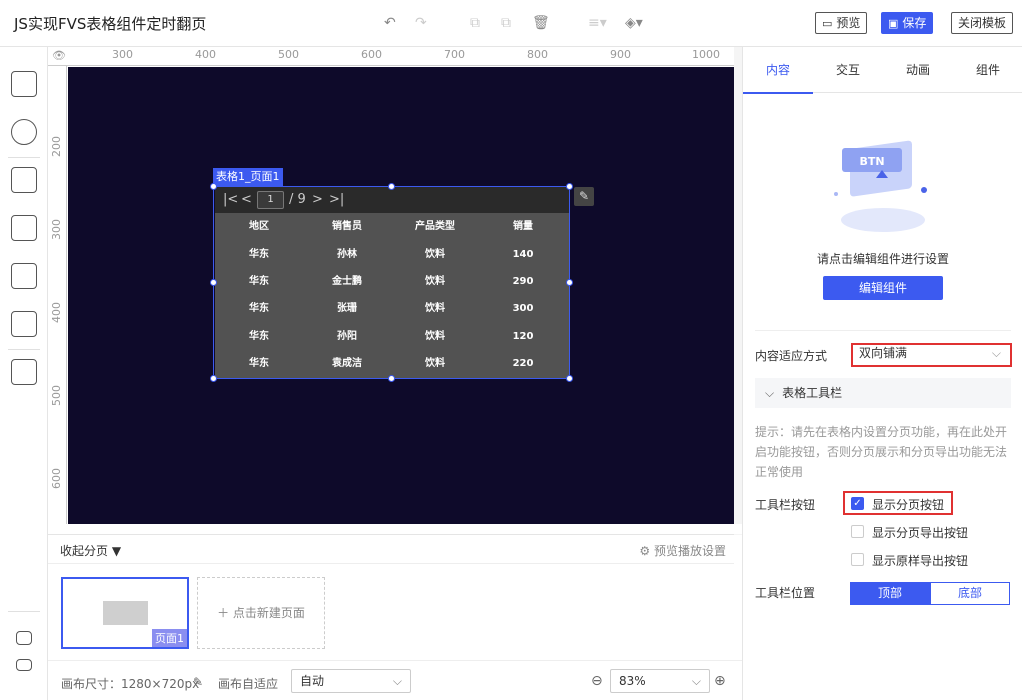 The image size is (1022, 700). What do you see at coordinates (391, 549) in the screenshot?
I see `pages-bar: 收起分页 ▼ ⚙ 预览播放设置` at bounding box center [391, 549].